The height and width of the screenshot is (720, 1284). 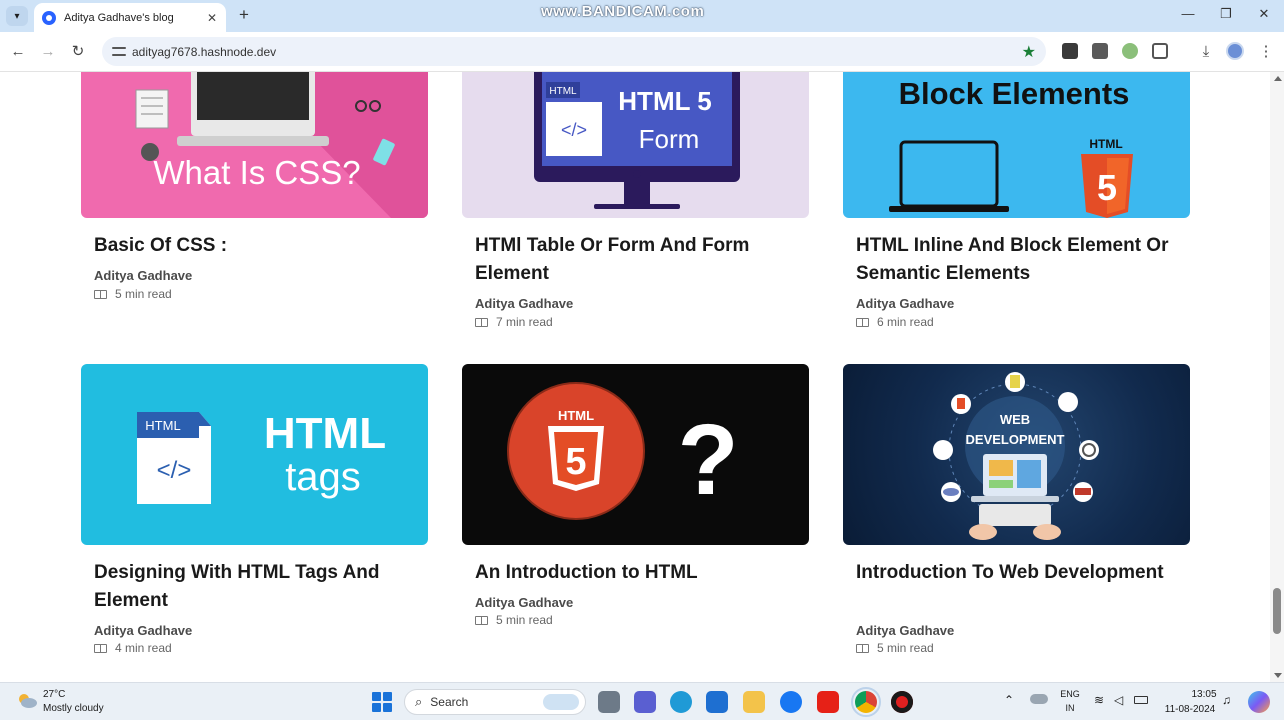 I want to click on article-read-time: 6 min read, so click(x=895, y=322).